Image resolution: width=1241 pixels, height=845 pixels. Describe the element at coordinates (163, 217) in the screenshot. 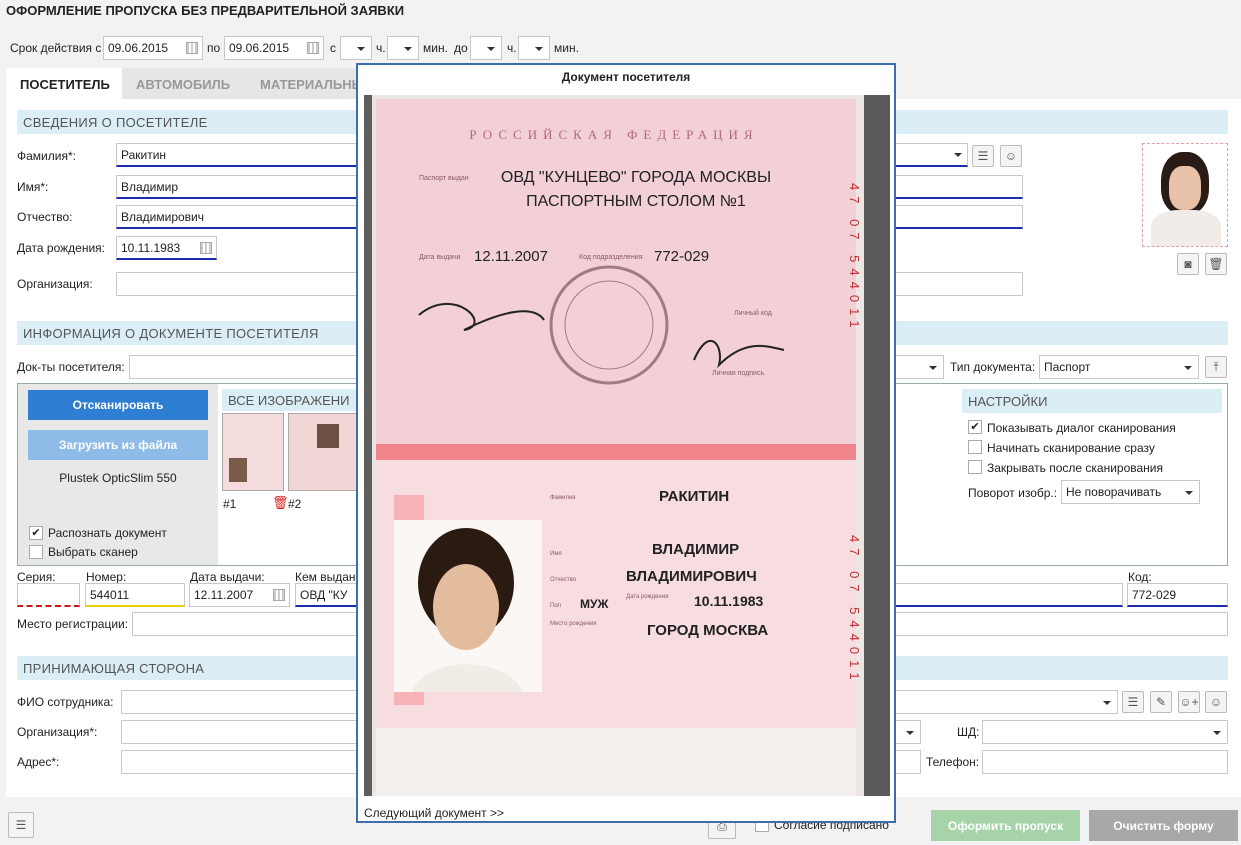

I see `patronymic-value: Владимирович` at that location.